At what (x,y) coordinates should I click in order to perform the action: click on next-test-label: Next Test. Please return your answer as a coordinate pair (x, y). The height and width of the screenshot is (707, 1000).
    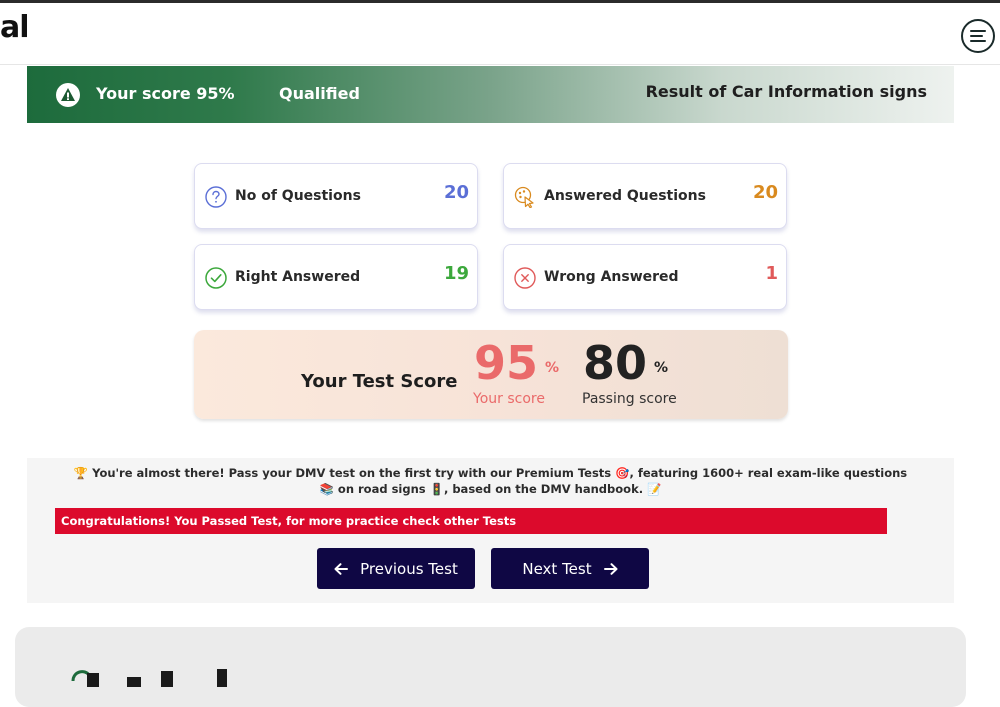
    Looking at the image, I should click on (557, 568).